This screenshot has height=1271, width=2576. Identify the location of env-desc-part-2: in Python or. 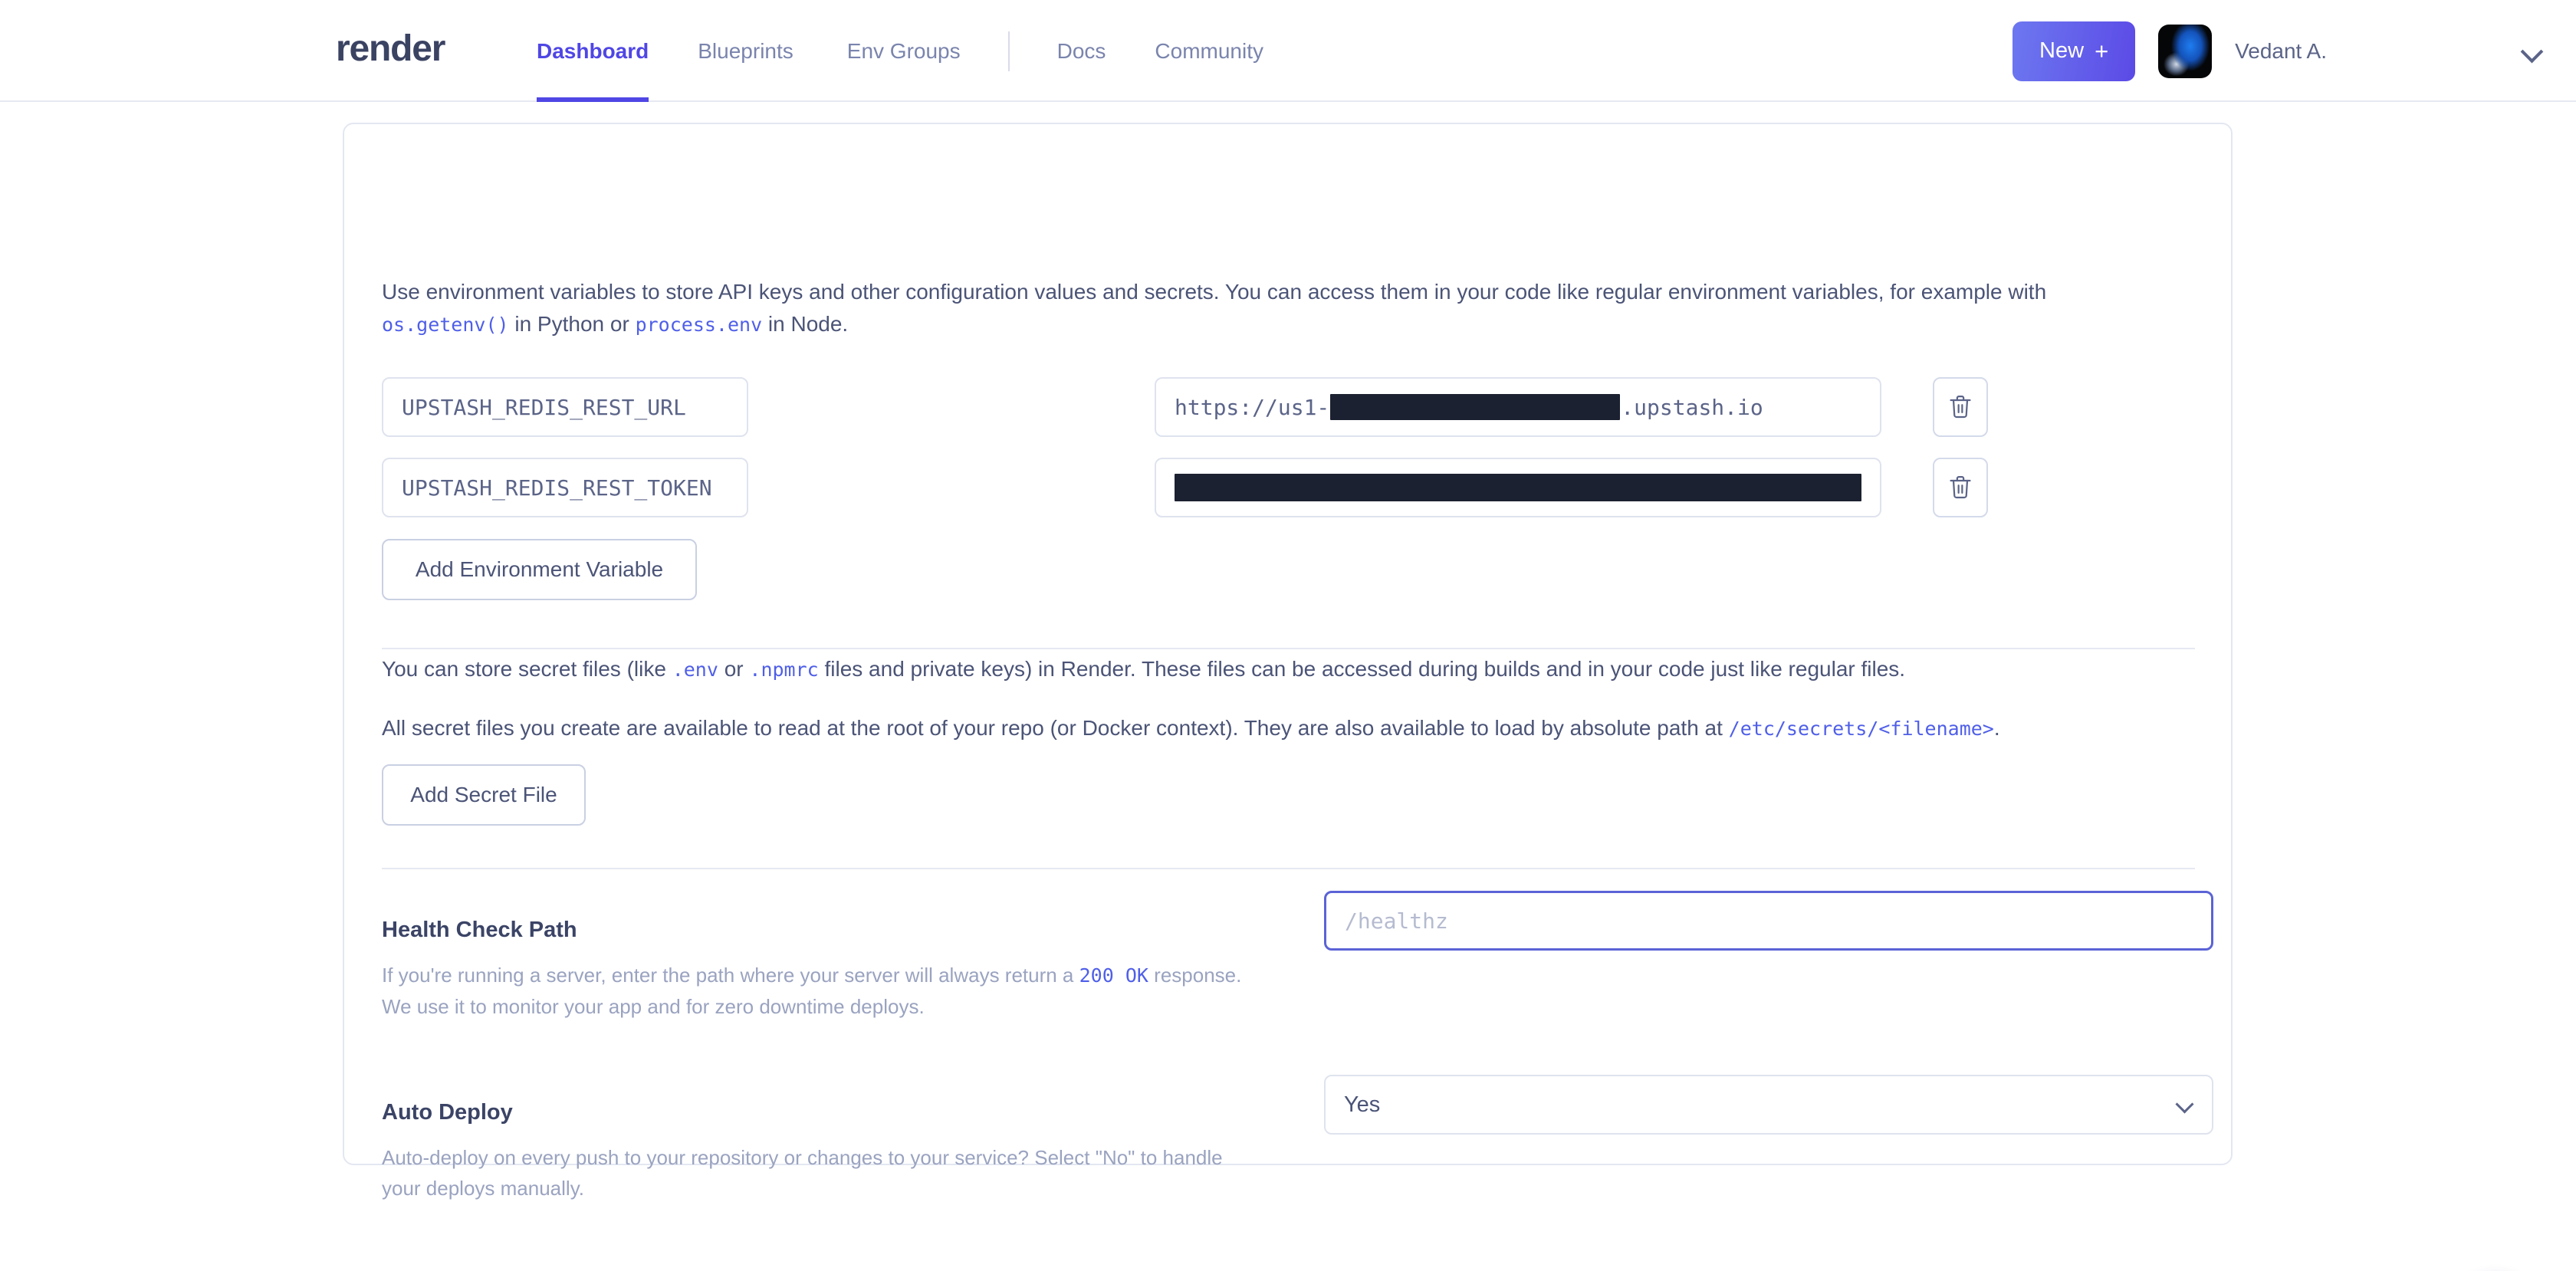
(572, 324).